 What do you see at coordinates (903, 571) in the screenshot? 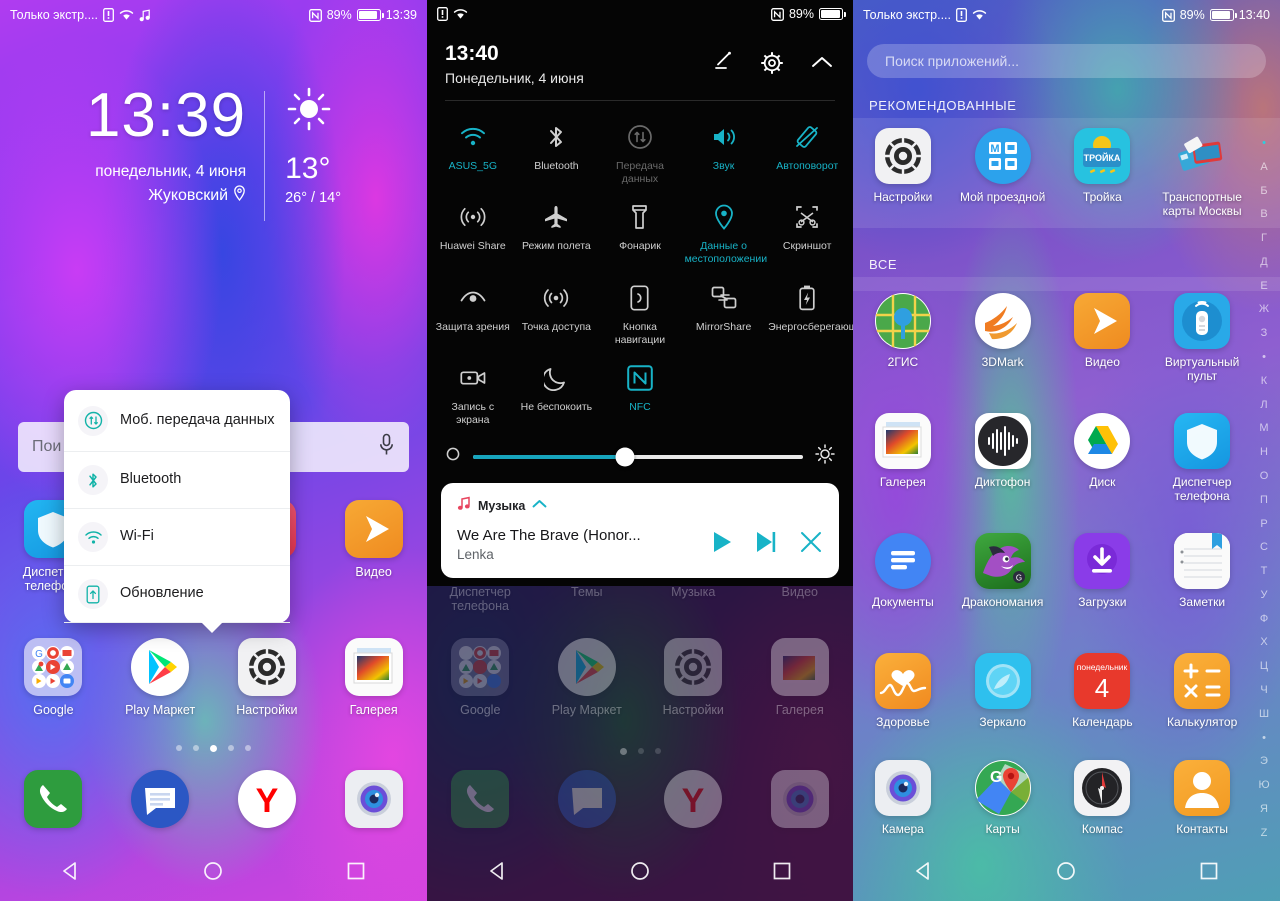
I see `app-google-docs: Документы` at bounding box center [903, 571].